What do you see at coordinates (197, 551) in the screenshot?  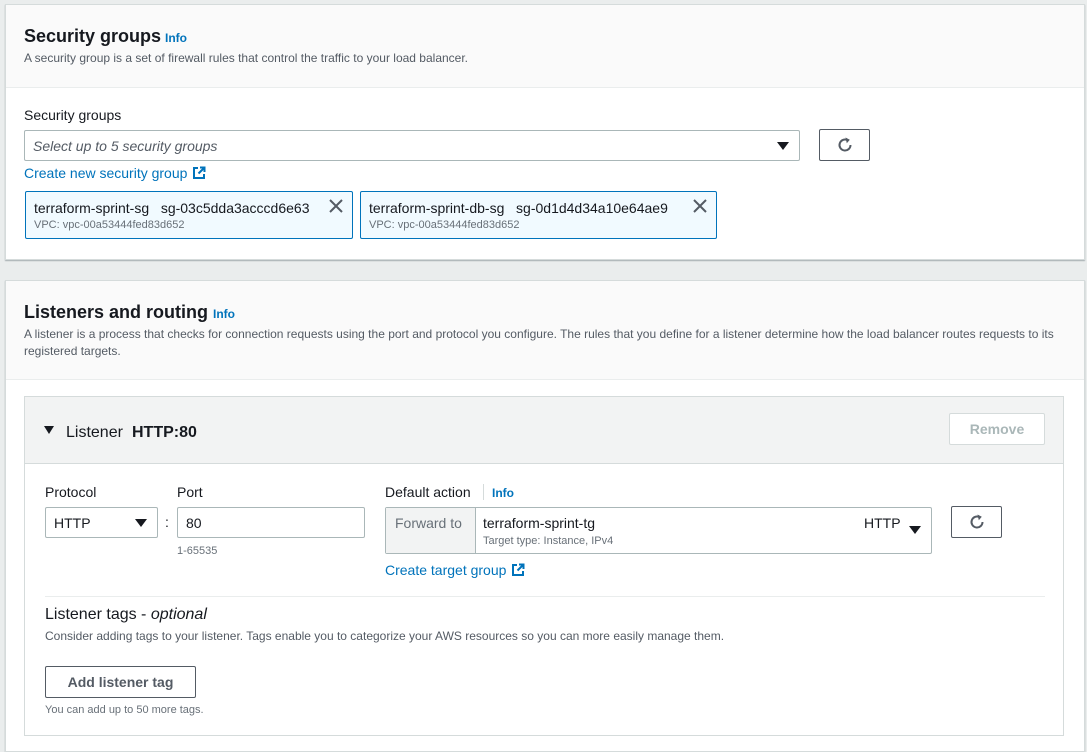 I see `port-hint: 1-65535` at bounding box center [197, 551].